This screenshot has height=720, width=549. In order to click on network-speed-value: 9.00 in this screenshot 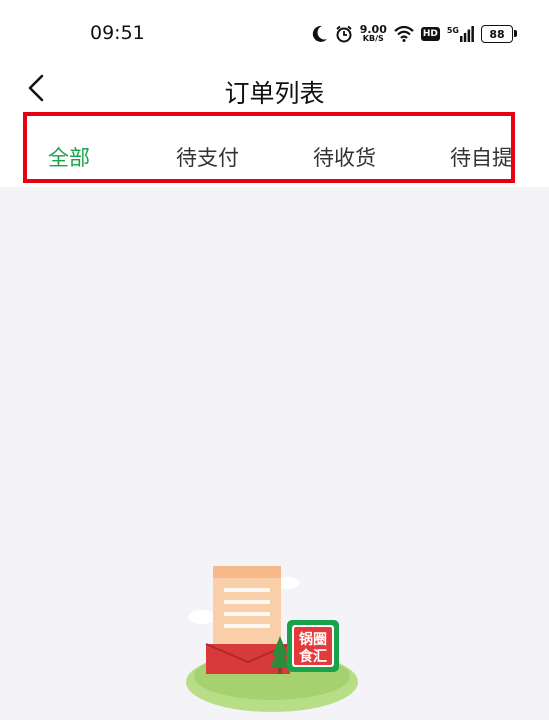, I will do `click(373, 29)`.